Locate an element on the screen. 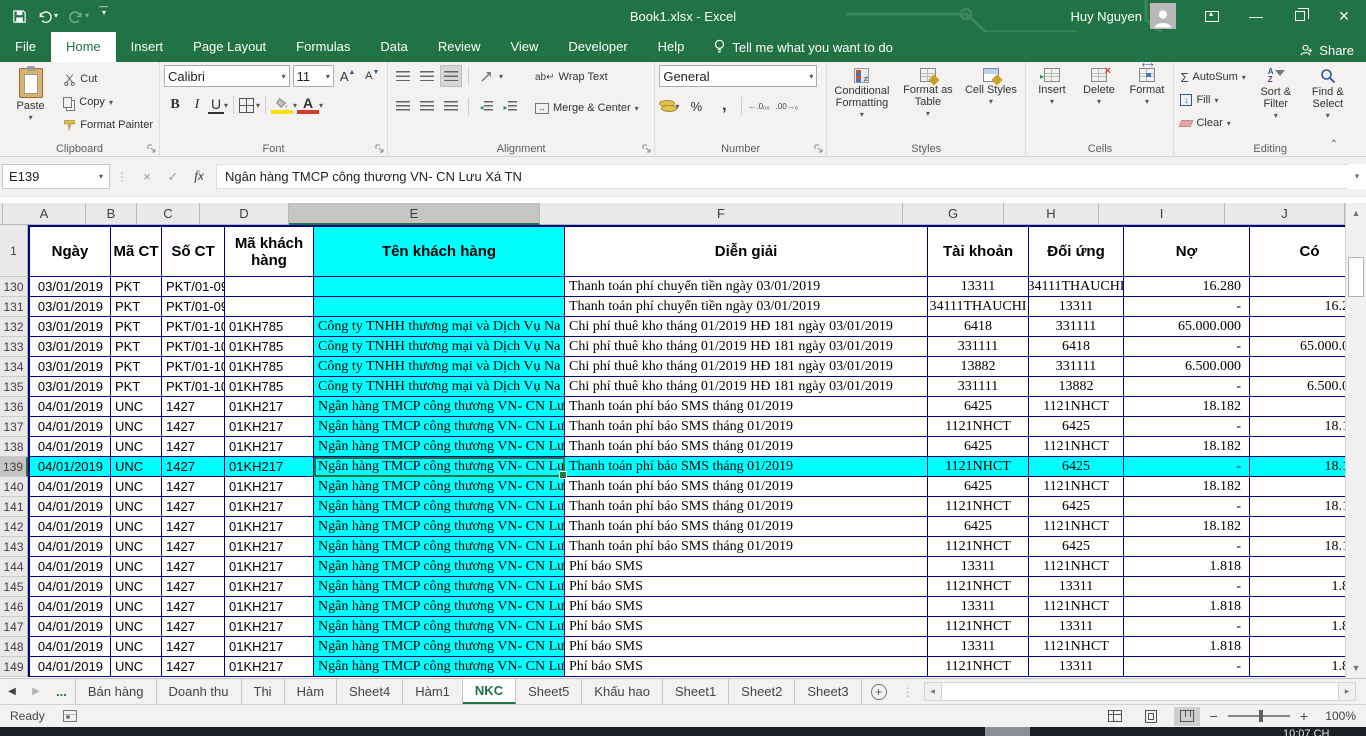  tab-view: View is located at coordinates (524, 47).